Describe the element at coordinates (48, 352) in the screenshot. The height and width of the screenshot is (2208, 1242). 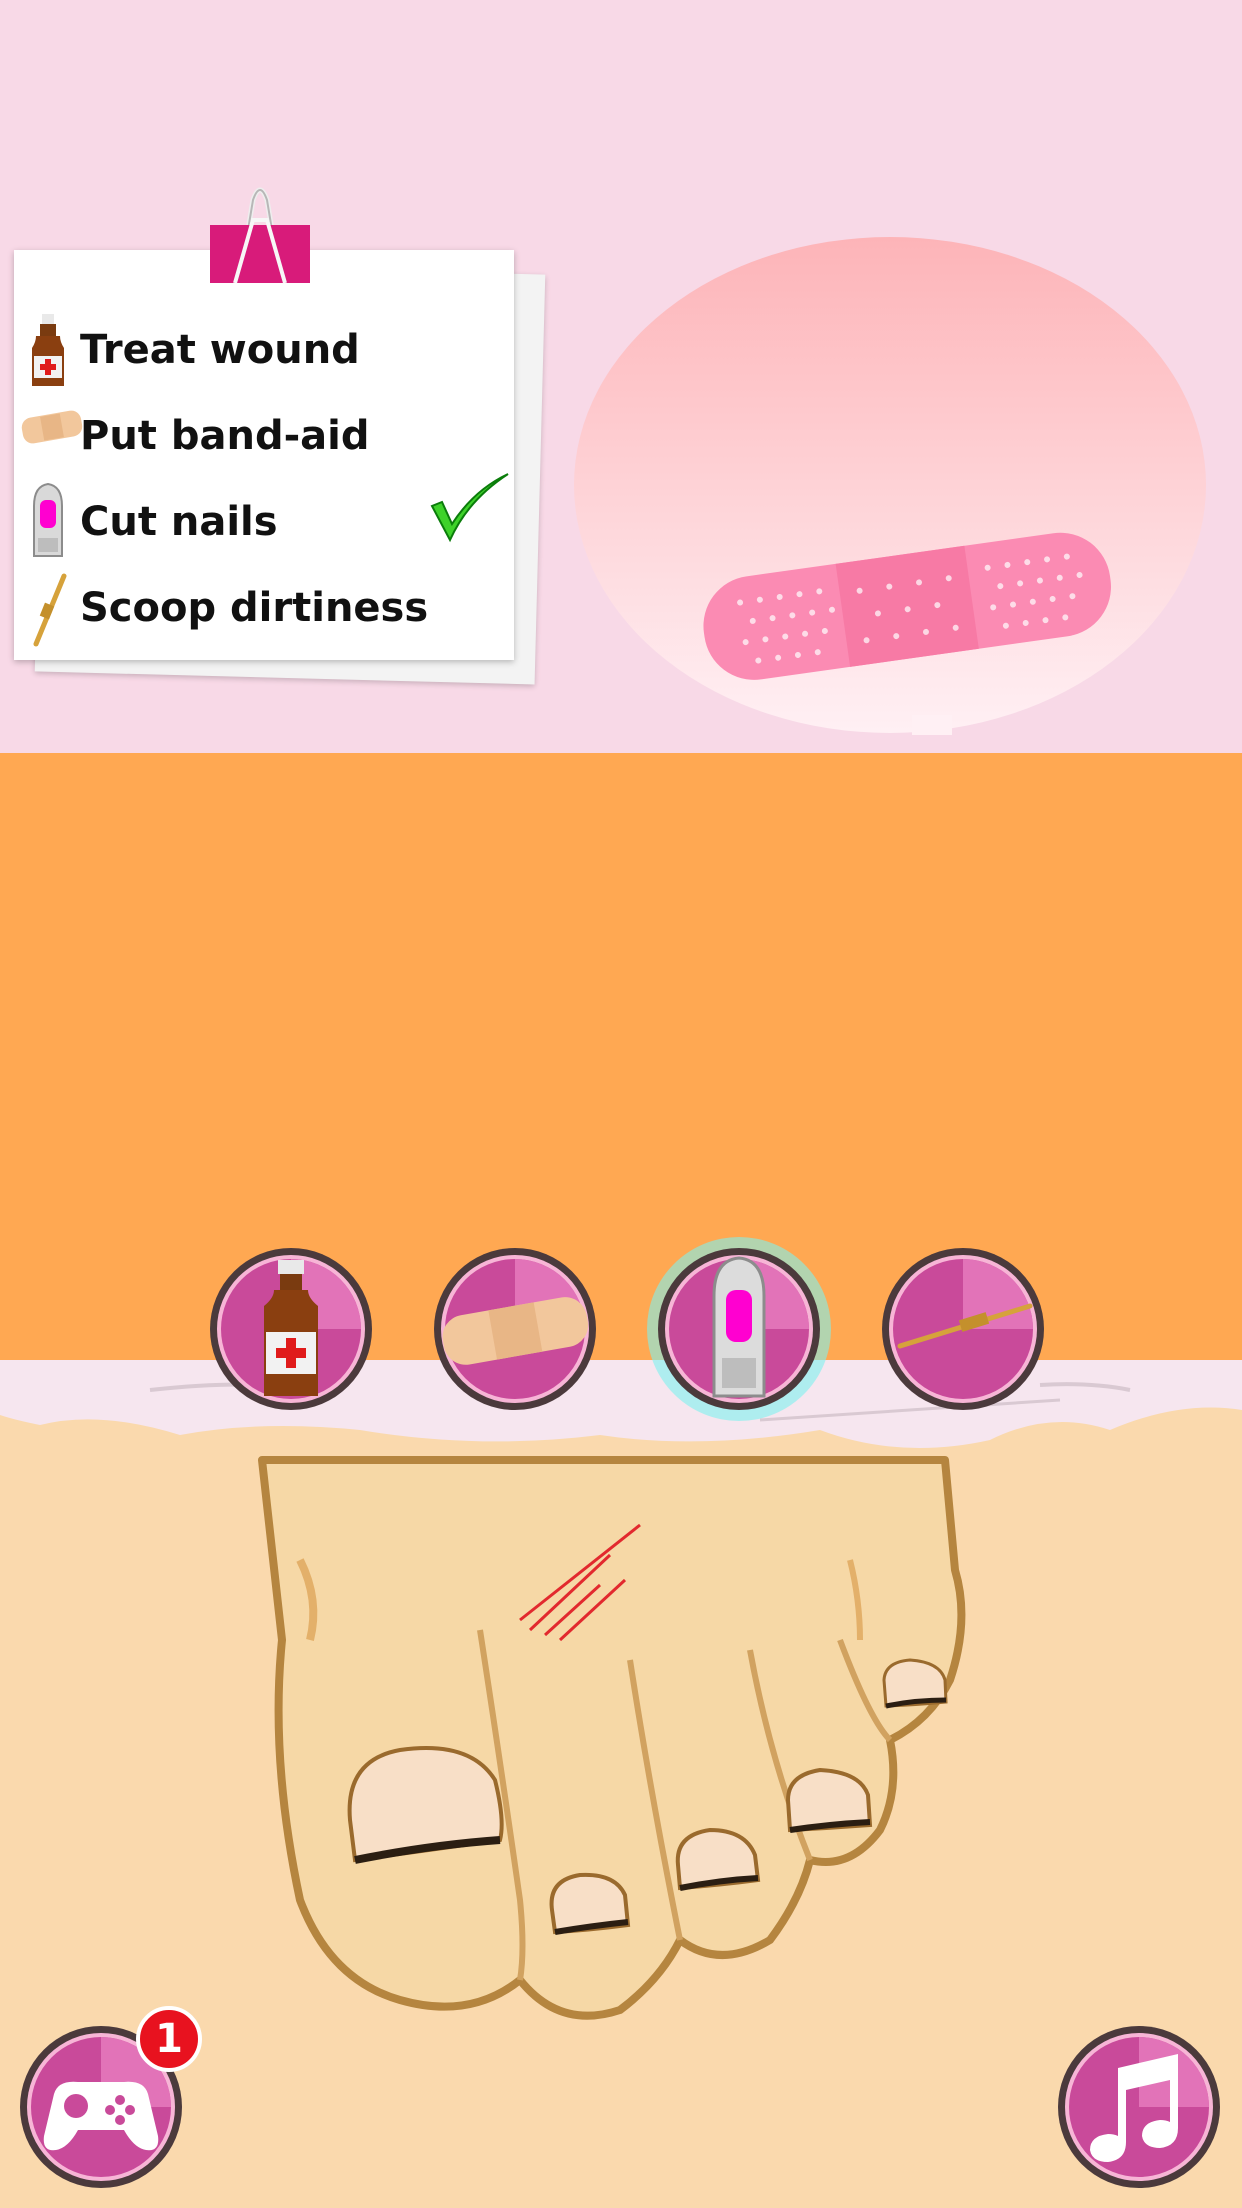
I see `medicine-bottle-icon` at that location.